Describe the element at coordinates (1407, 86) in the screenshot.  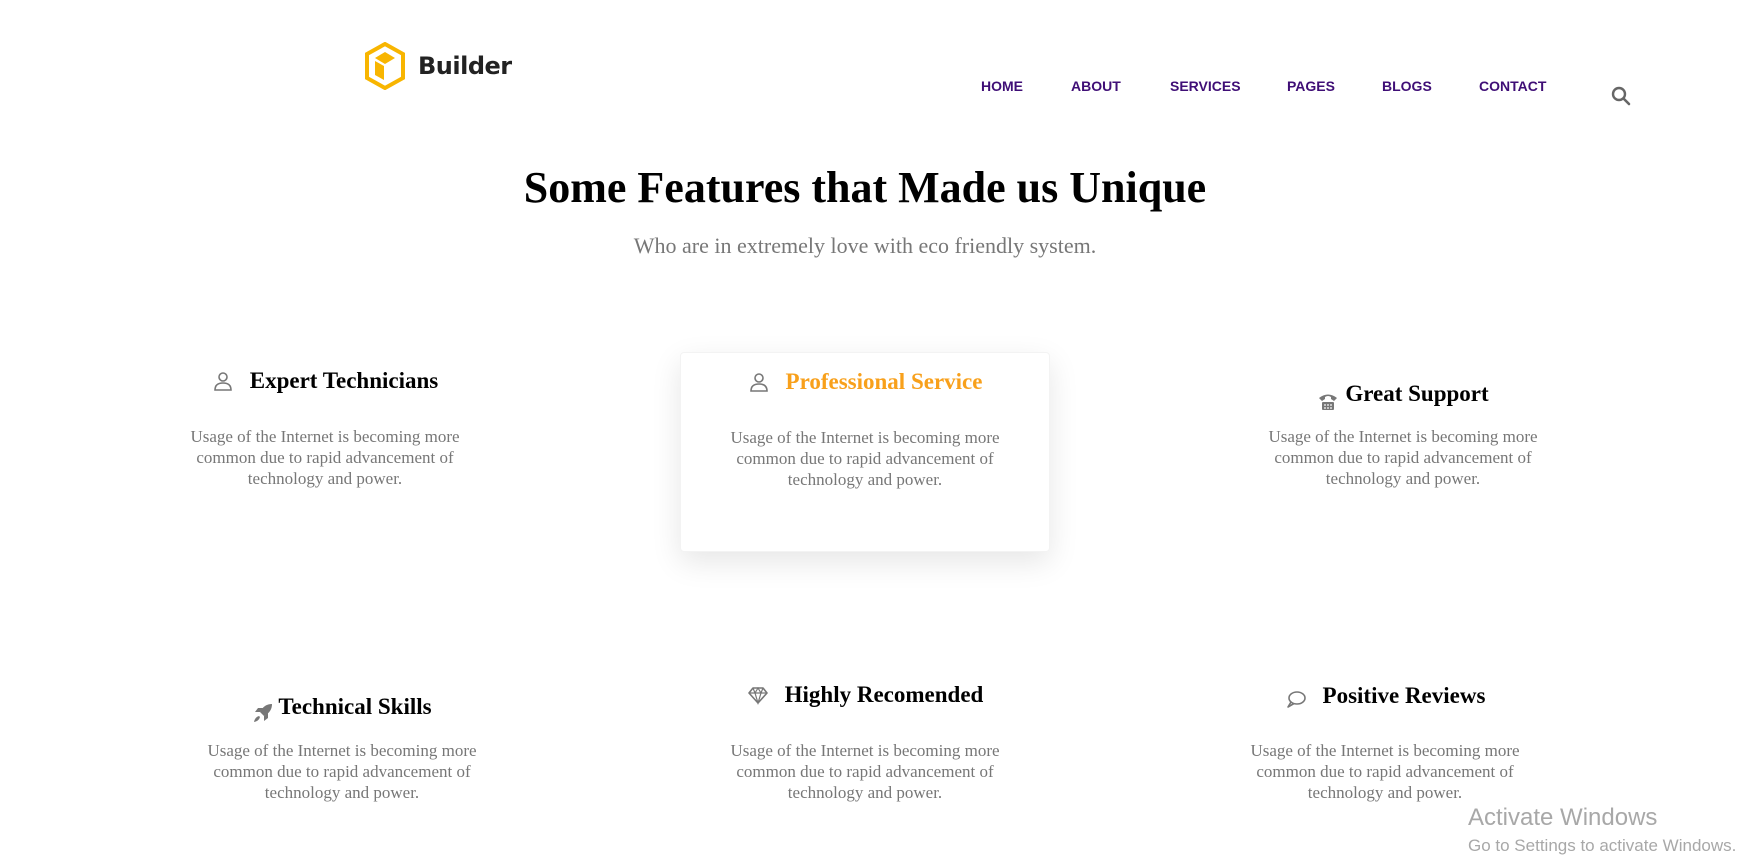
I see `nav-blogs: BLOGS` at that location.